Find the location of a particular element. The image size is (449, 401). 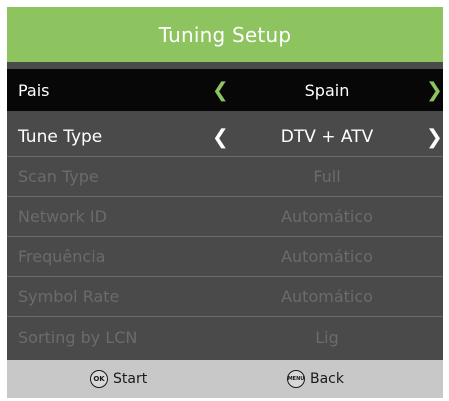

menu-item-sorting-lcn: Sorting by LCN Lig is located at coordinates (225, 337).